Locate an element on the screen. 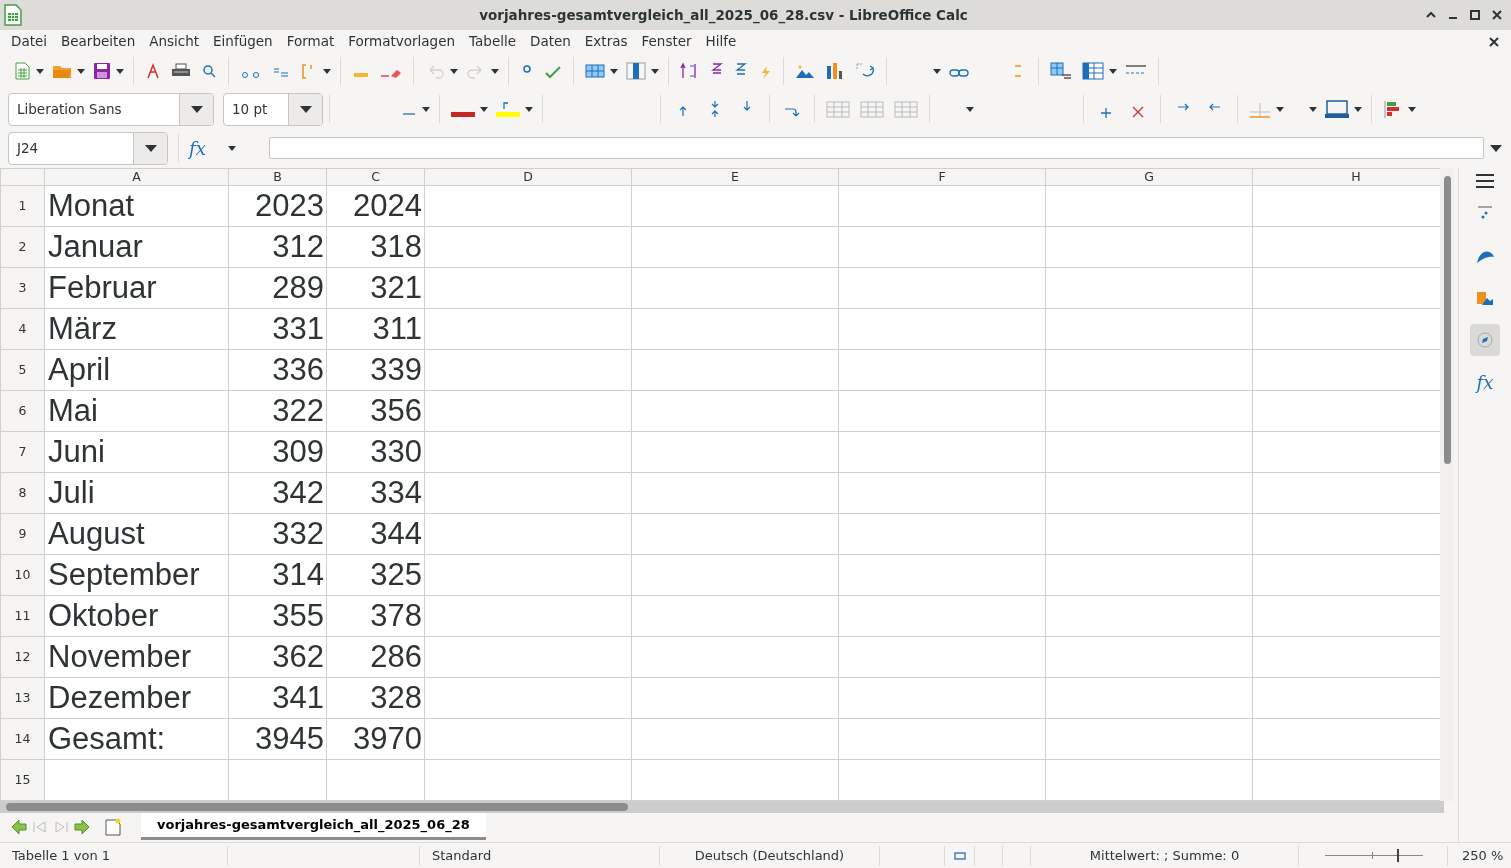 The width and height of the screenshot is (1511, 868). row-header: 9 is located at coordinates (22, 534).